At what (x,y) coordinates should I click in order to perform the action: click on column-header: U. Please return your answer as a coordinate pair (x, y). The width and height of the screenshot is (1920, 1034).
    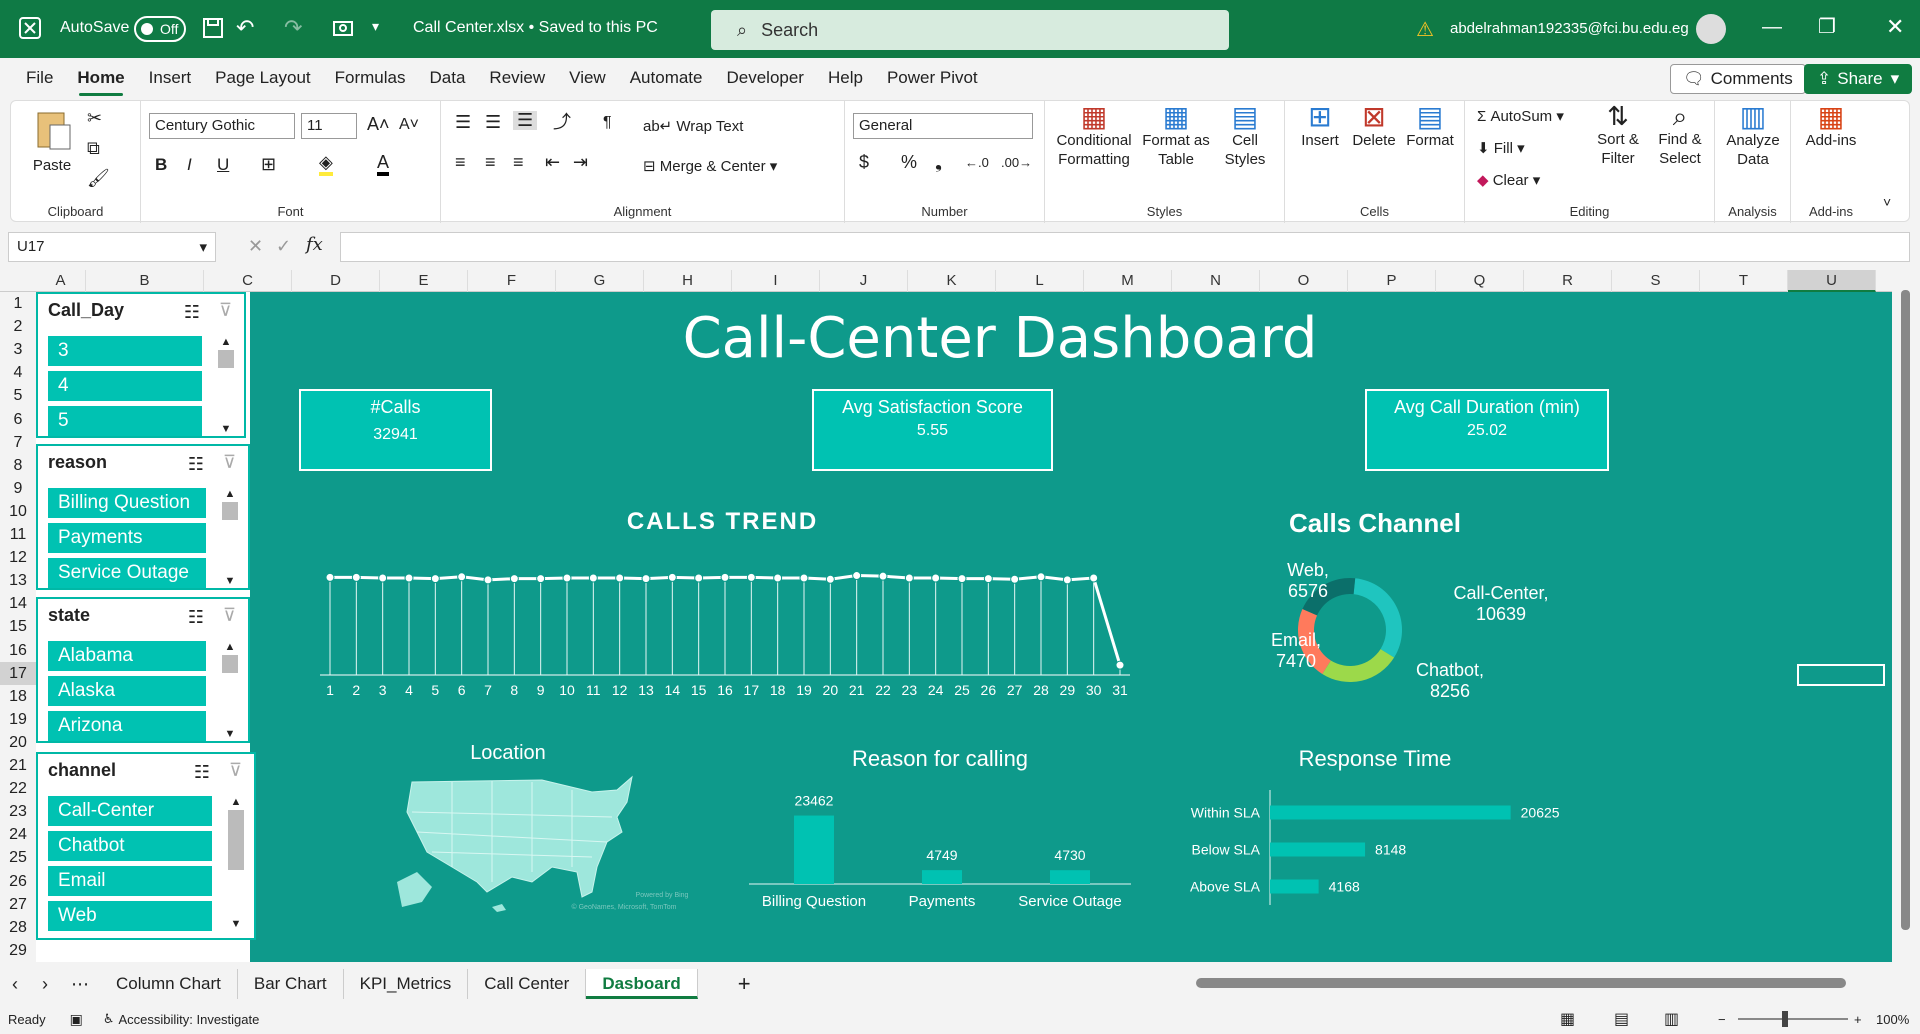
    Looking at the image, I should click on (1832, 281).